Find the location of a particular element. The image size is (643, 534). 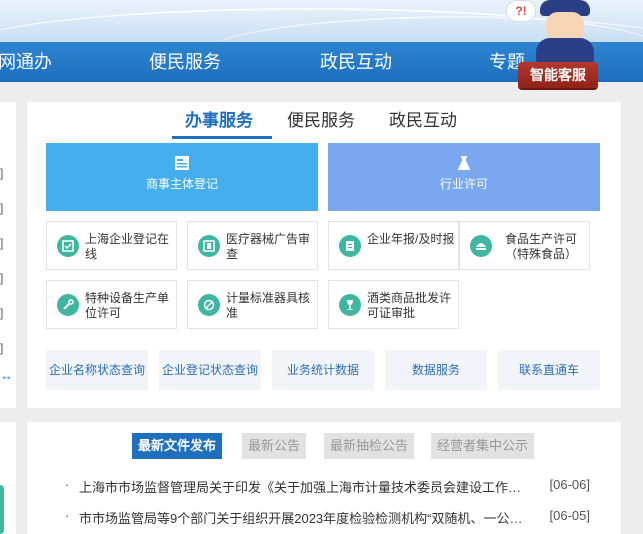

link-statistics: 业务统计数据 is located at coordinates (323, 370).